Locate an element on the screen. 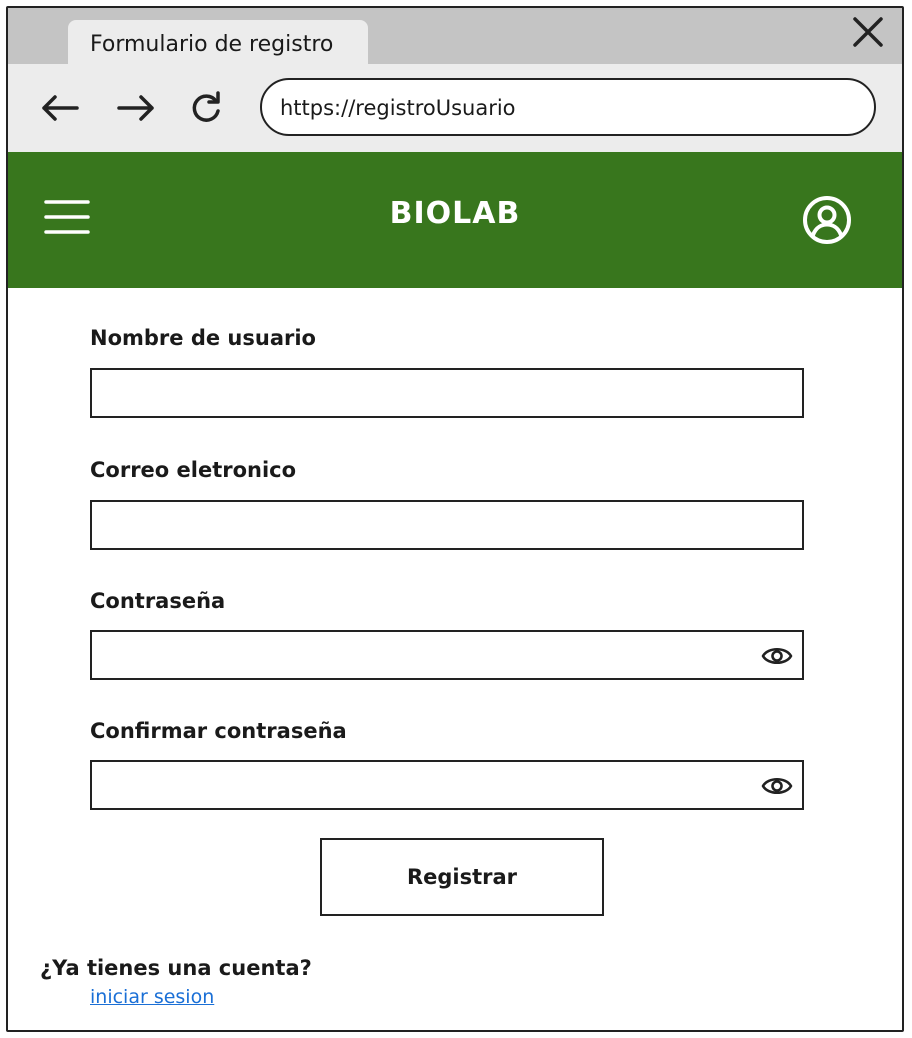  register-button: Registrar is located at coordinates (462, 877).